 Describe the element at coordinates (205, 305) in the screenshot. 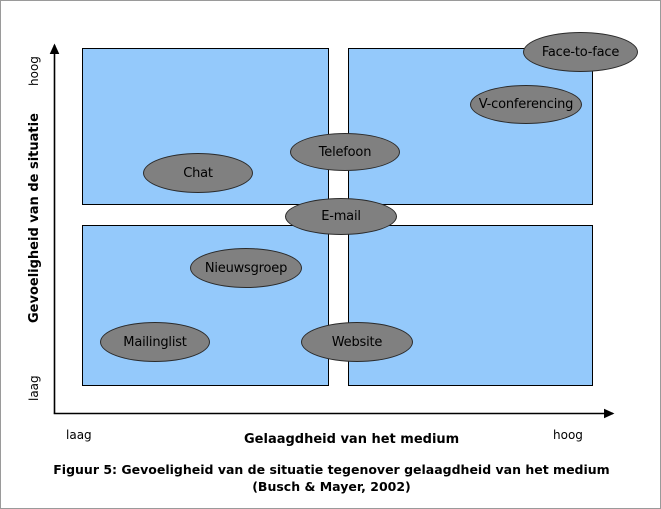

I see `quadrant-bottom-left` at that location.